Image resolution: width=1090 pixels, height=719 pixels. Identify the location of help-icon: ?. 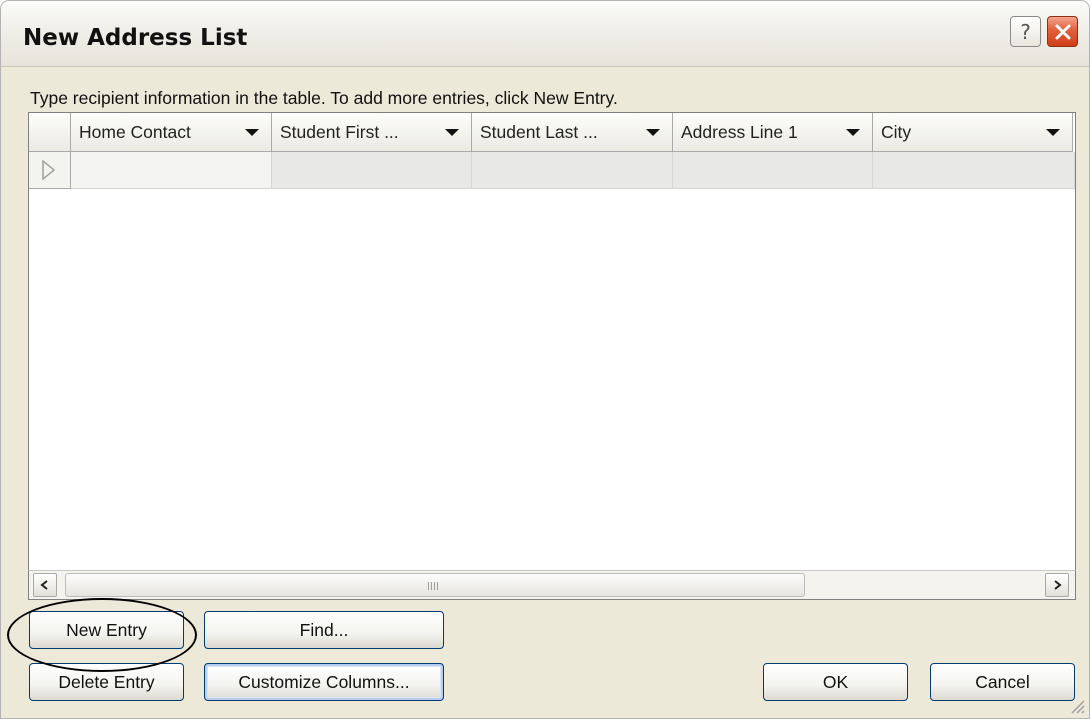
(1025, 31).